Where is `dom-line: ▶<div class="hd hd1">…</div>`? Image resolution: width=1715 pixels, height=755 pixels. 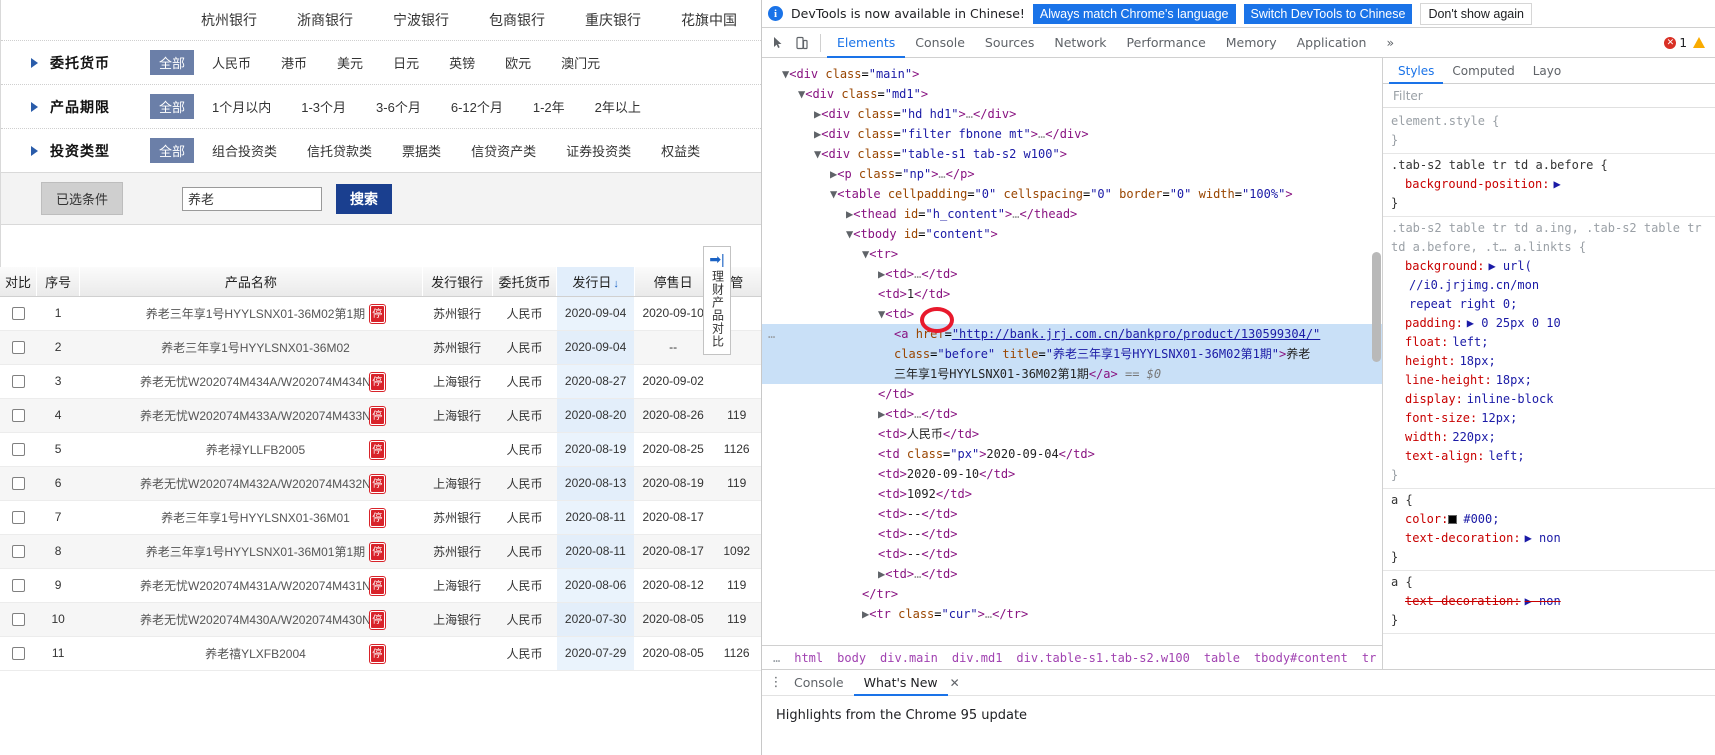 dom-line: ▶<div class="hd hd1">…</div> is located at coordinates (1072, 114).